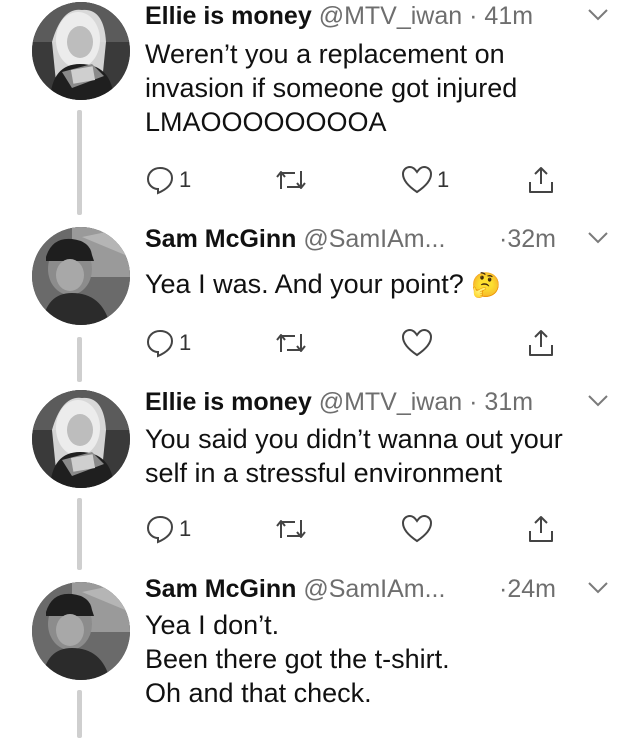 The image size is (640, 738). I want to click on tweet-text-line: Been there got the t-shirt., so click(297, 659).